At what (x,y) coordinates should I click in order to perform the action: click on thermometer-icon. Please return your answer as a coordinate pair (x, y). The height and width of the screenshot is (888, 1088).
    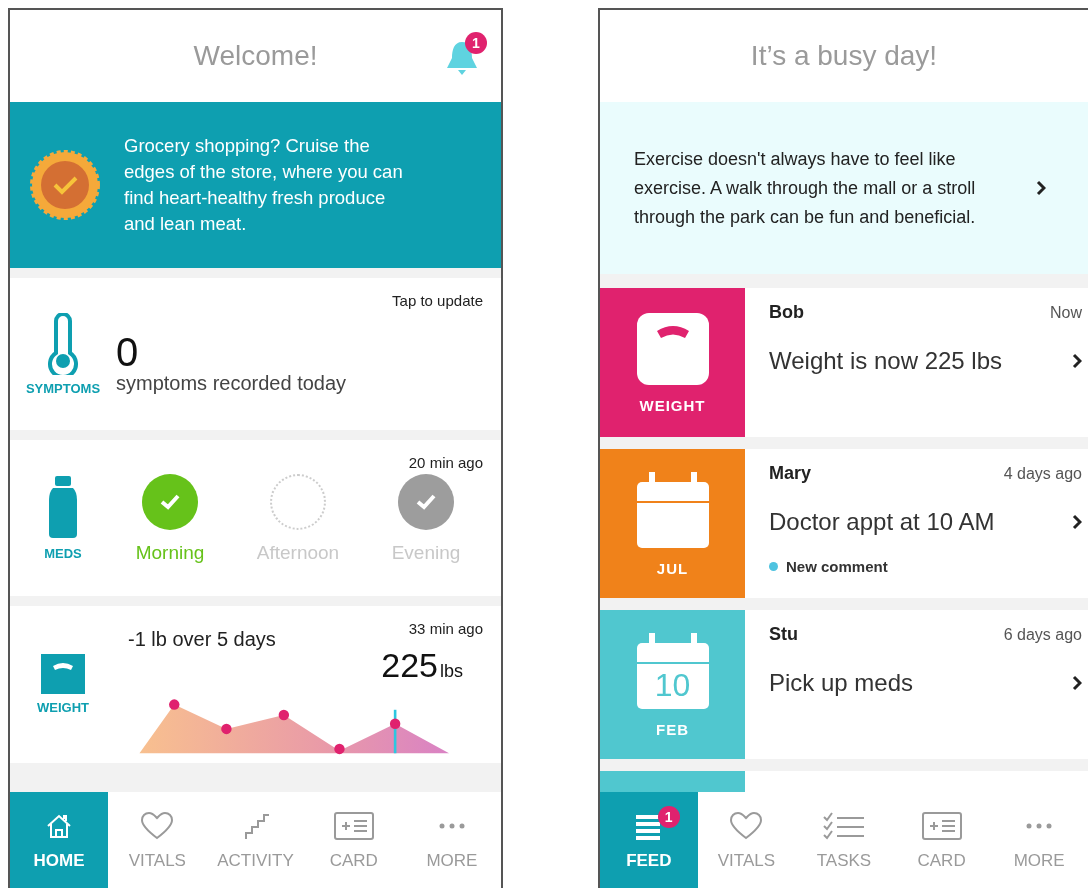
    Looking at the image, I should click on (63, 343).